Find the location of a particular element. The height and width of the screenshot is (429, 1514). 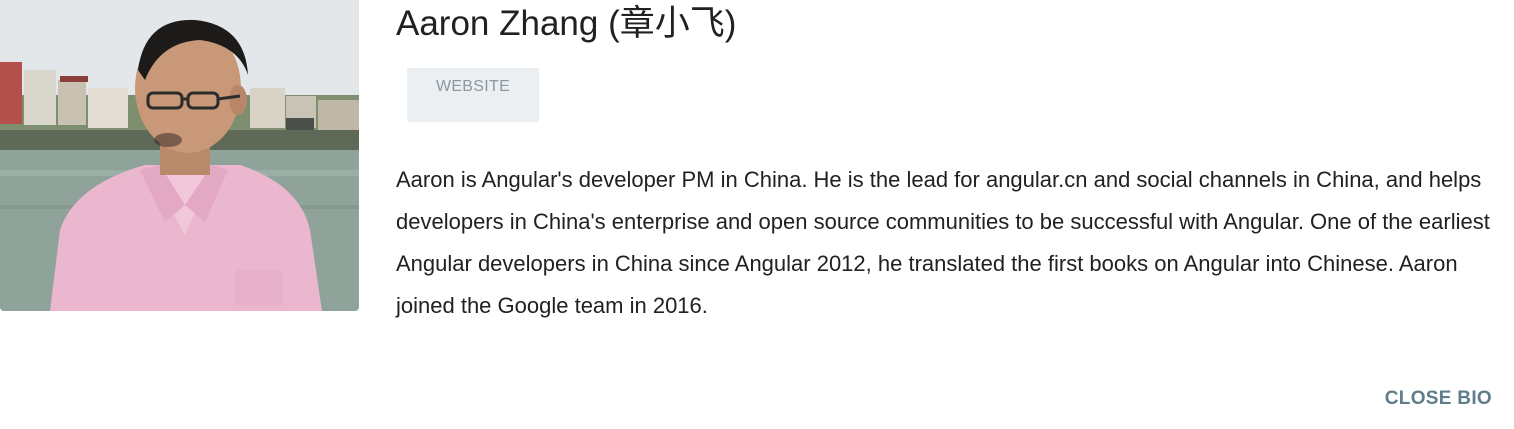

website-button: WEBSITE is located at coordinates (473, 95).